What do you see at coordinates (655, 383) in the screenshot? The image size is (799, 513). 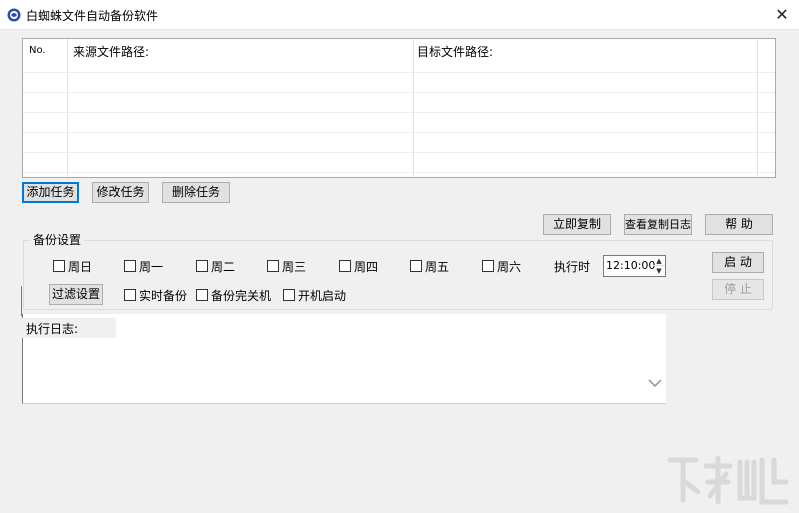 I see `chevron-down-icon` at bounding box center [655, 383].